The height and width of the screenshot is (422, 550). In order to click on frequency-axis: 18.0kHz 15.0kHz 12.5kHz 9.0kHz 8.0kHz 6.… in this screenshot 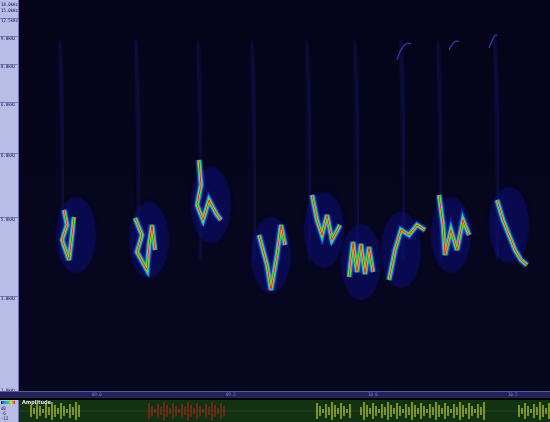, I will do `click(9, 197)`.